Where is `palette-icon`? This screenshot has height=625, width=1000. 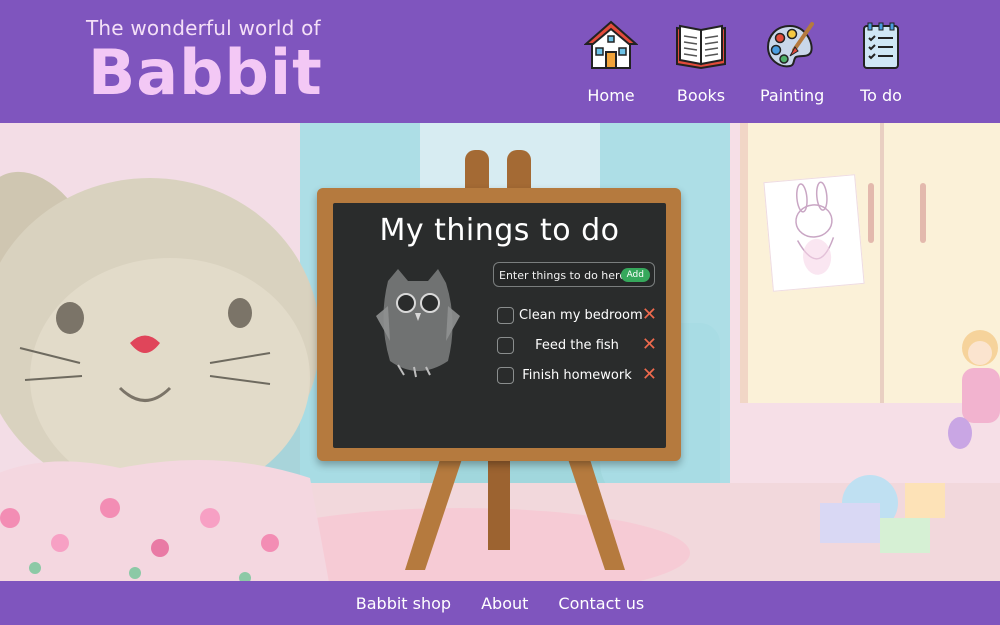 palette-icon is located at coordinates (790, 45).